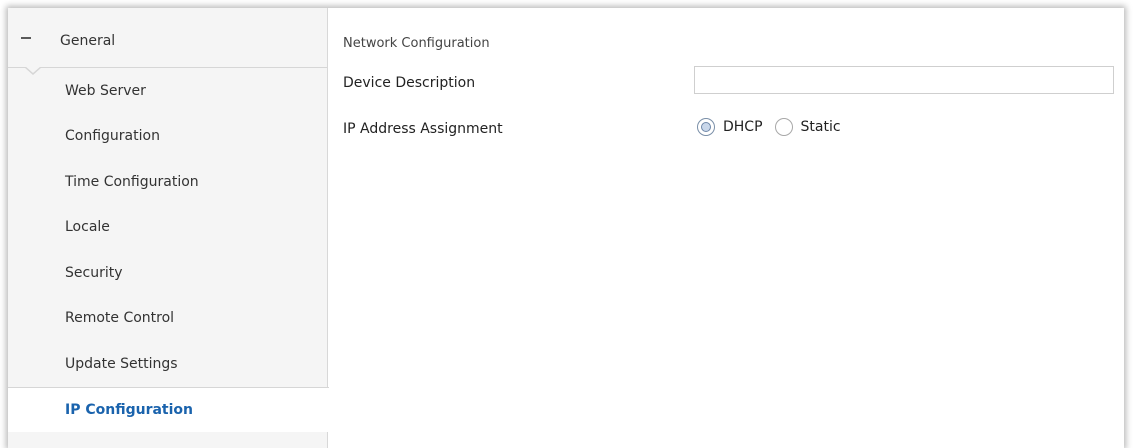 The height and width of the screenshot is (448, 1135). I want to click on device-description-label: Device Description, so click(409, 83).